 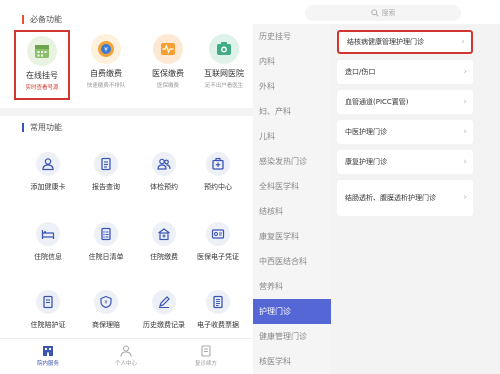 What do you see at coordinates (106, 177) in the screenshot?
I see `report-query-button: 报告查询` at bounding box center [106, 177].